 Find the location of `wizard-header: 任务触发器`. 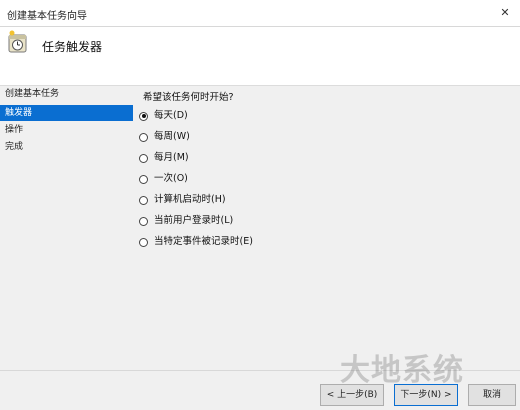

wizard-header: 任务触发器 is located at coordinates (260, 56).